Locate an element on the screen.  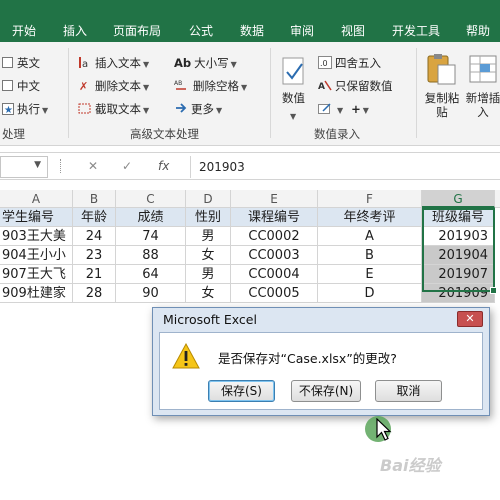
formula-input: 201903 is located at coordinates (345, 167).